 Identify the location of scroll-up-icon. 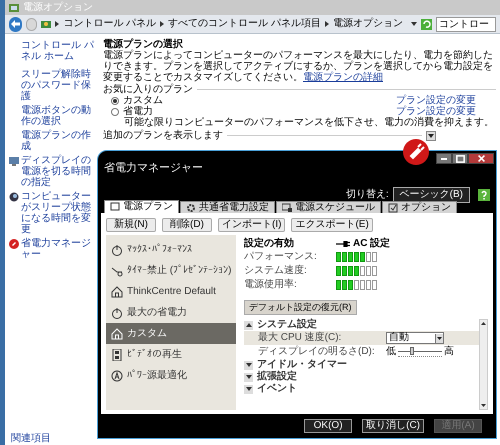
(483, 323).